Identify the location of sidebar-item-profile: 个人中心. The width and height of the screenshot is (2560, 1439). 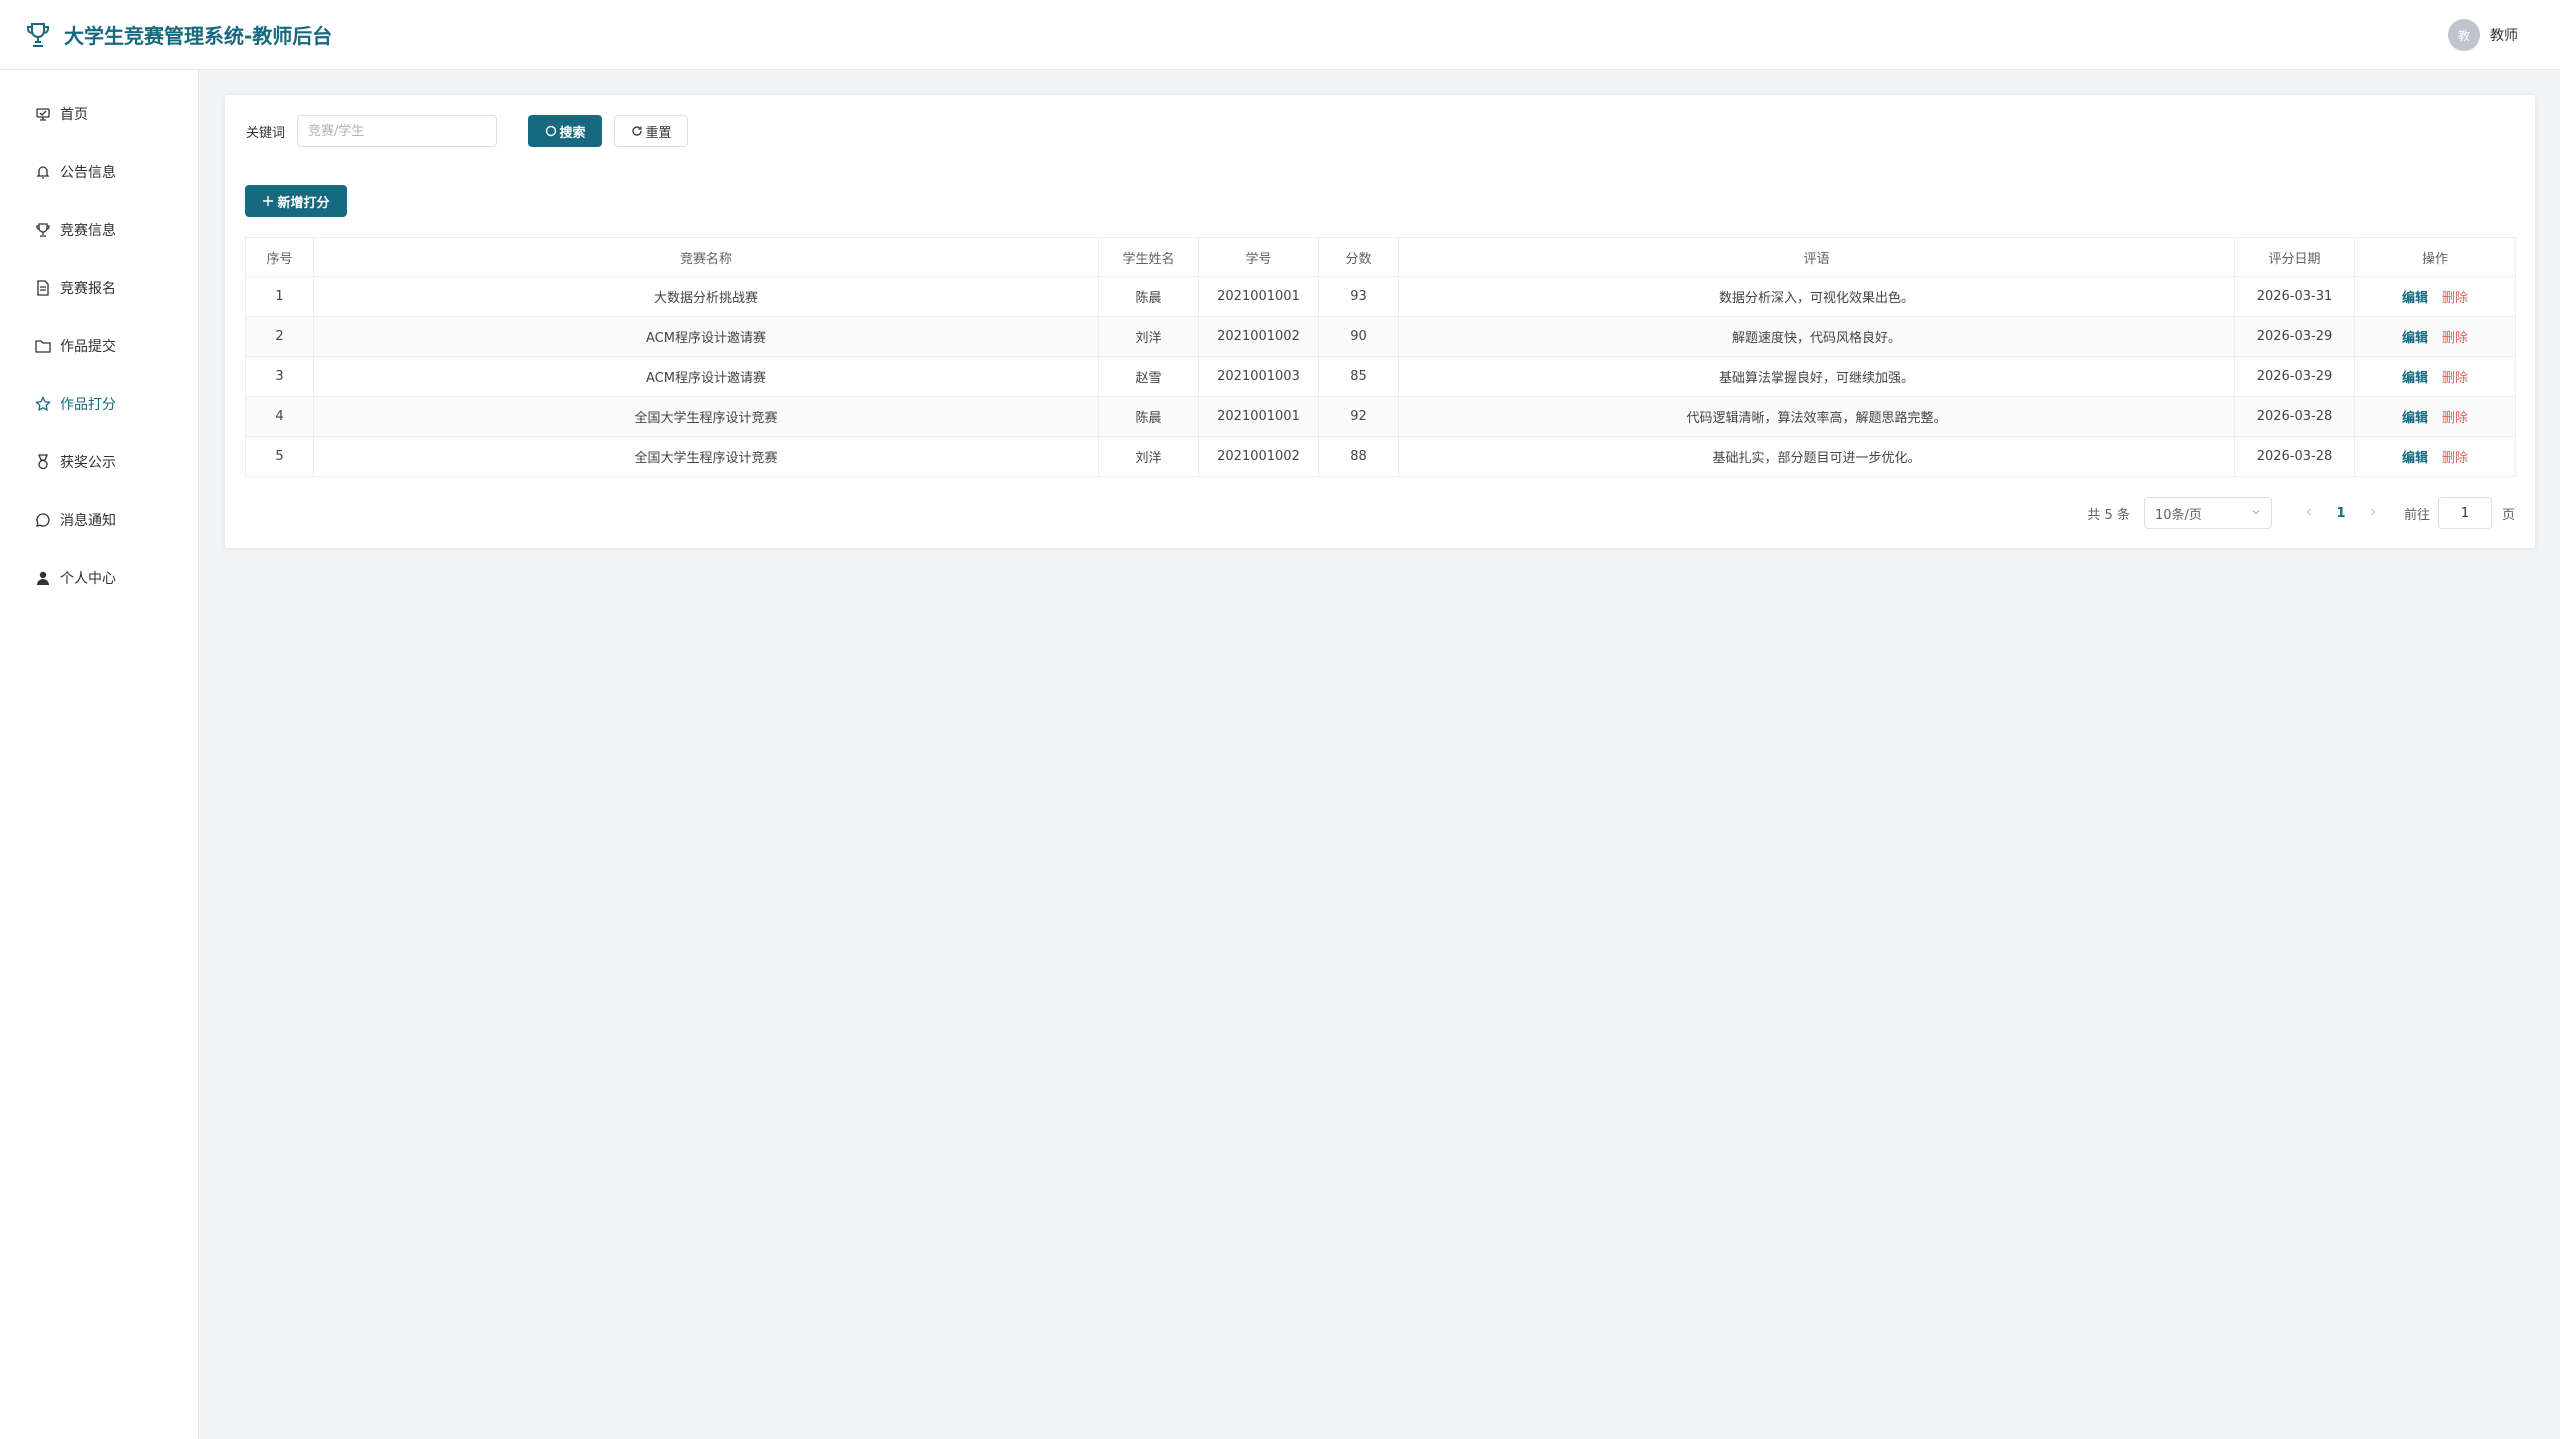
(99, 578).